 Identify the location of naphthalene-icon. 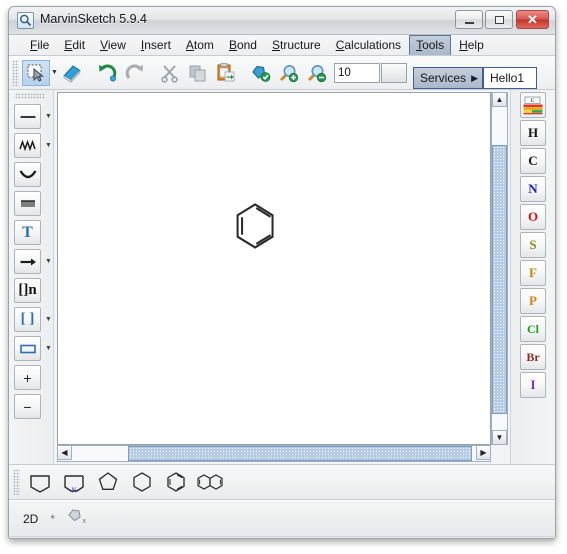
(210, 482).